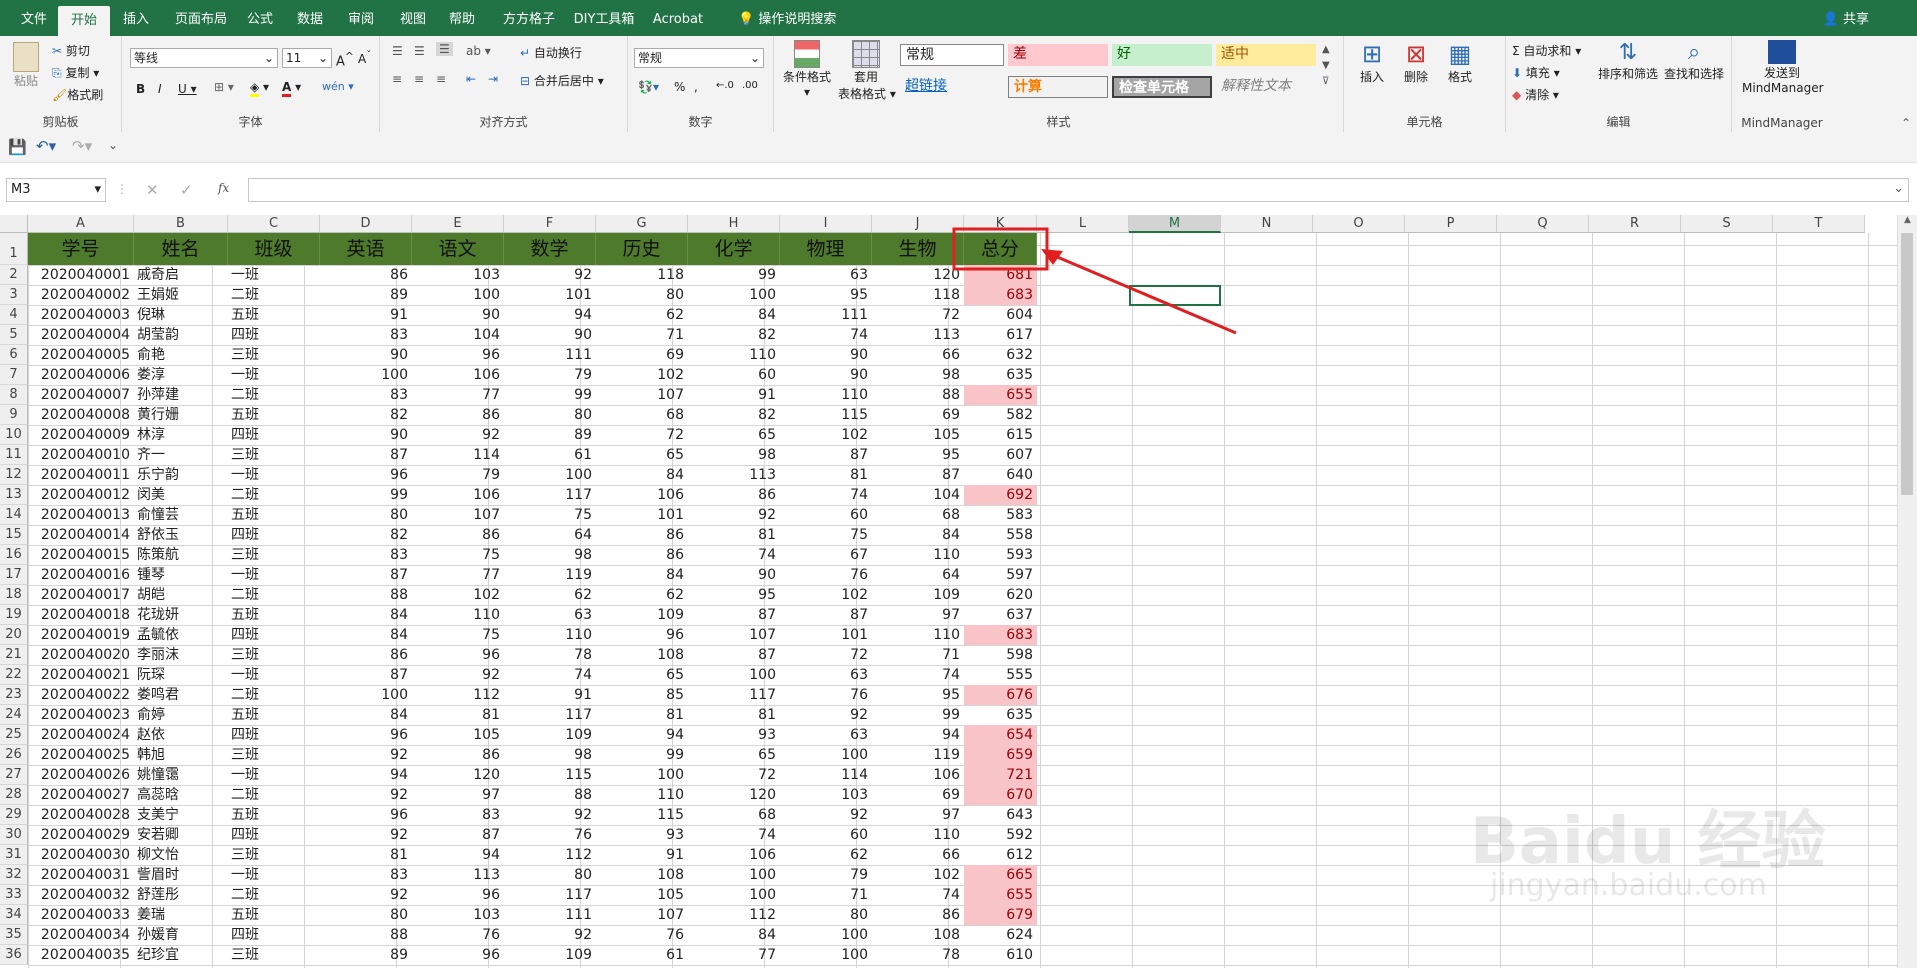 This screenshot has height=968, width=1917. I want to click on shrink-font-button: Aˇ, so click(364, 58).